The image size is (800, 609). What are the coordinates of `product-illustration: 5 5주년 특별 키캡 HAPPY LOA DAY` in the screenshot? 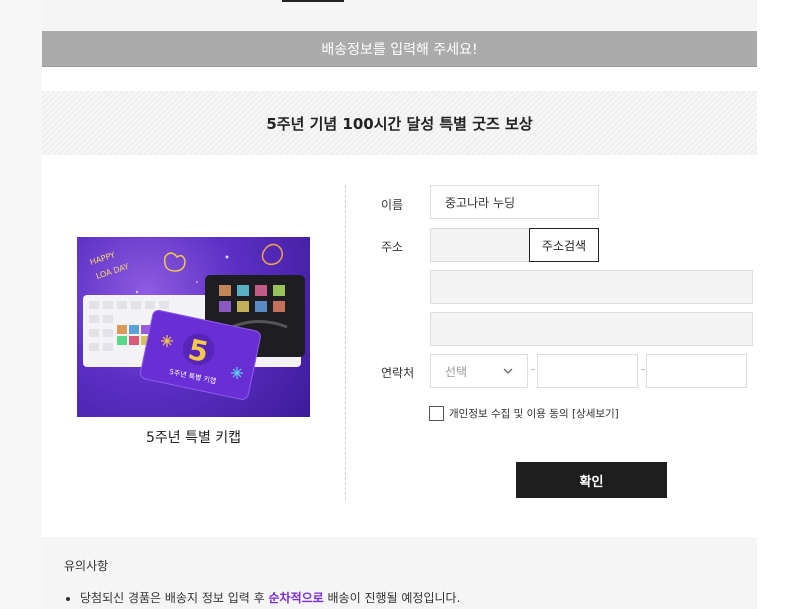 It's located at (194, 321).